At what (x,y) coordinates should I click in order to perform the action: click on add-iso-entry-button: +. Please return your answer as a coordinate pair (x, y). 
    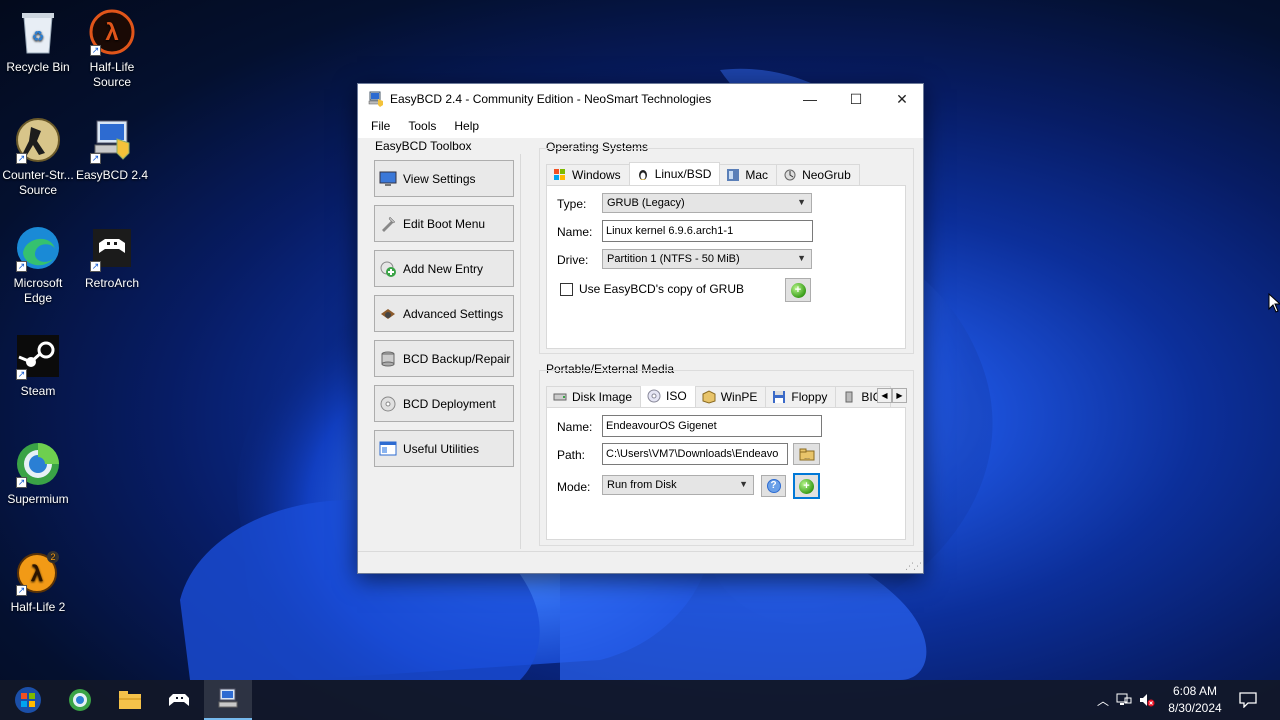
    Looking at the image, I should click on (806, 486).